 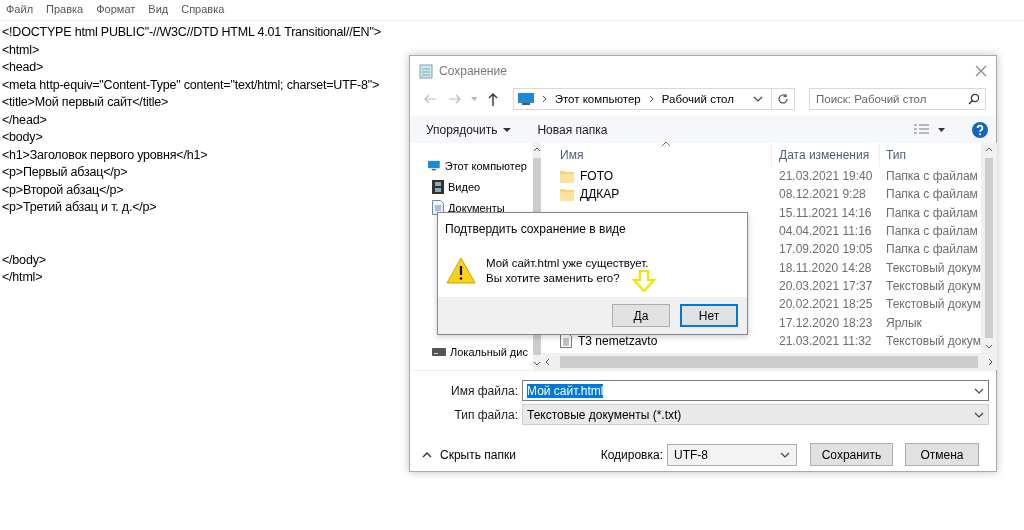 What do you see at coordinates (732, 454) in the screenshot?
I see `encoding-select: UTF-8` at bounding box center [732, 454].